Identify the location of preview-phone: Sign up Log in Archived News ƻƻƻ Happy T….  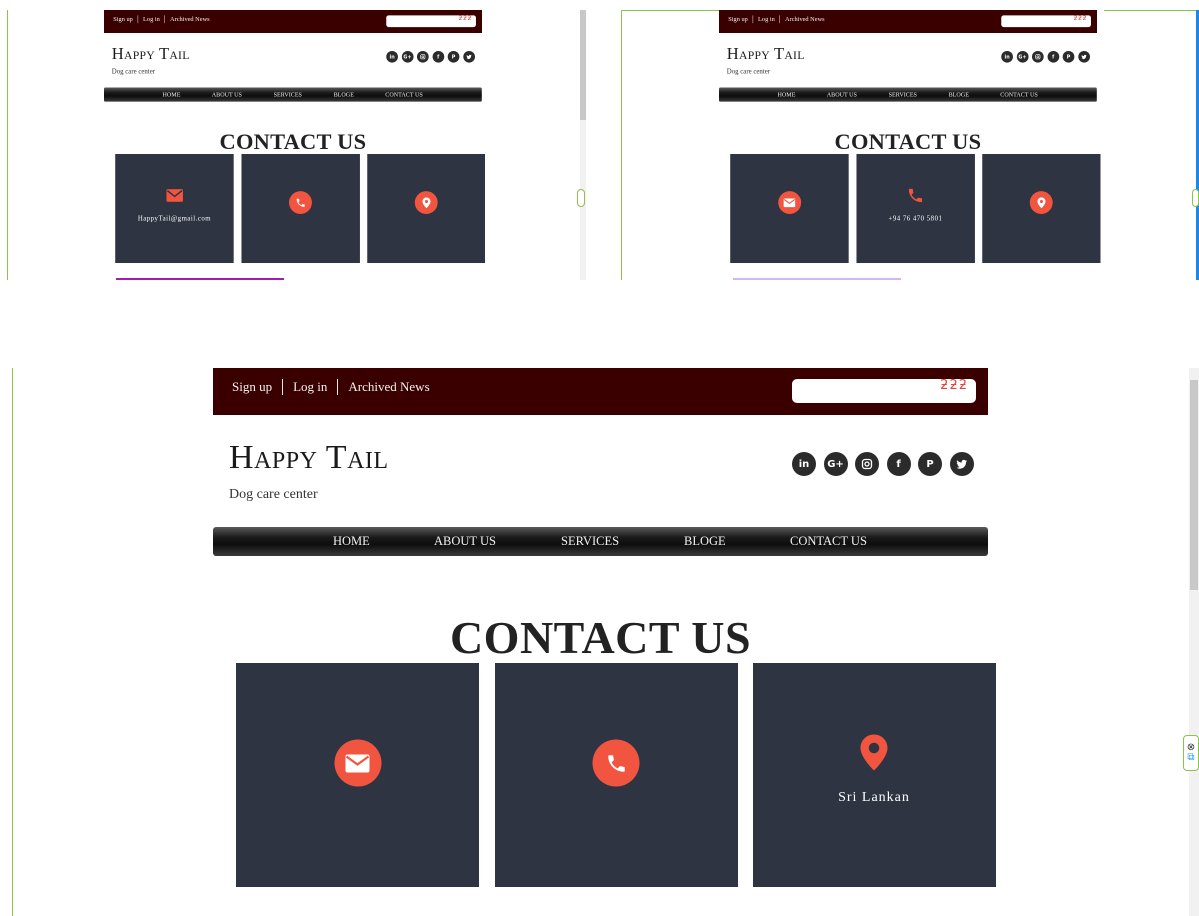
(911, 145).